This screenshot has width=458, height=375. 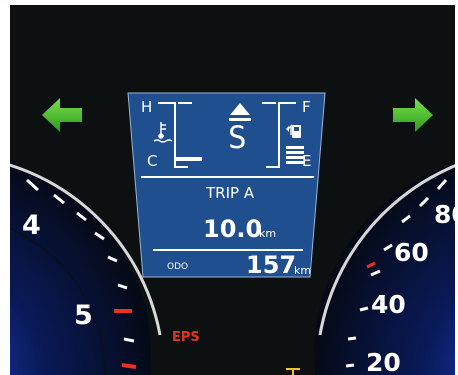 What do you see at coordinates (444, 214) in the screenshot?
I see `speedometer-label-80: 80` at bounding box center [444, 214].